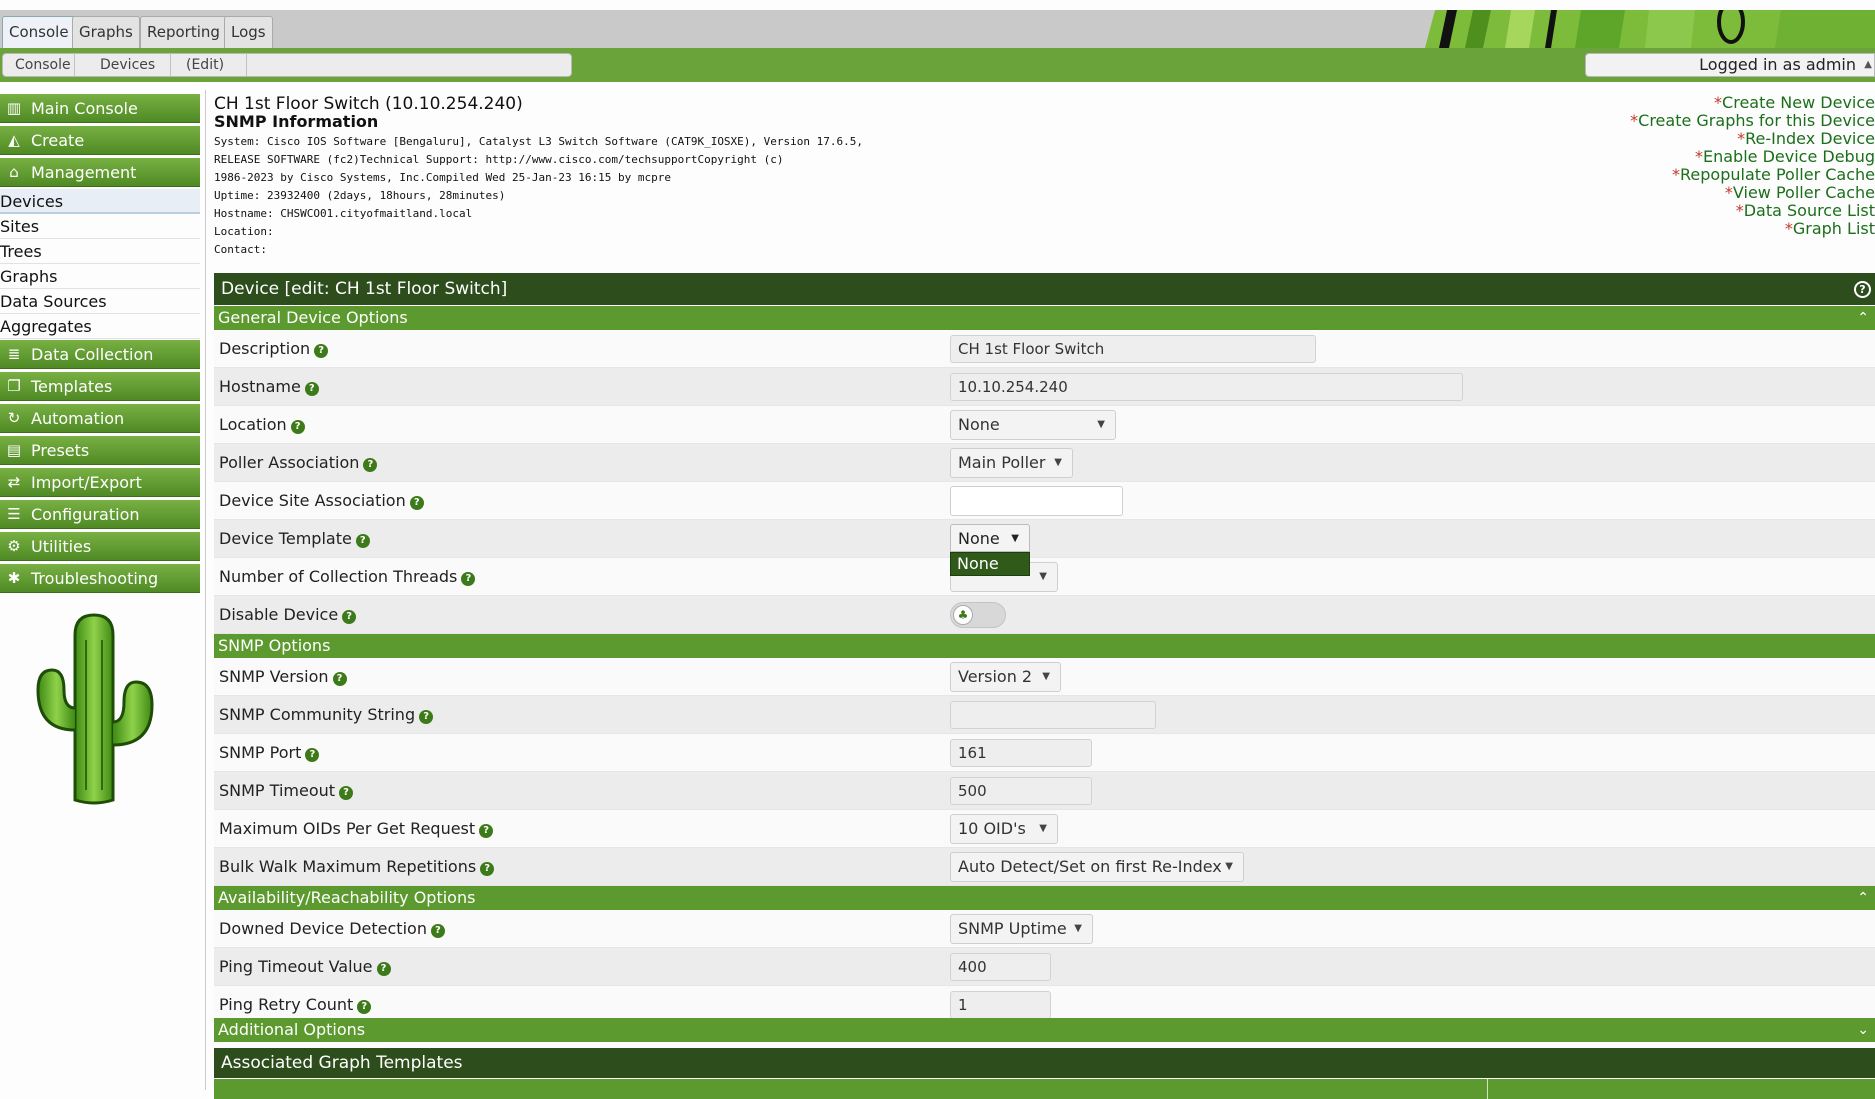  Describe the element at coordinates (1794, 102) in the screenshot. I see `link-create-new-device: *Create New Device` at that location.